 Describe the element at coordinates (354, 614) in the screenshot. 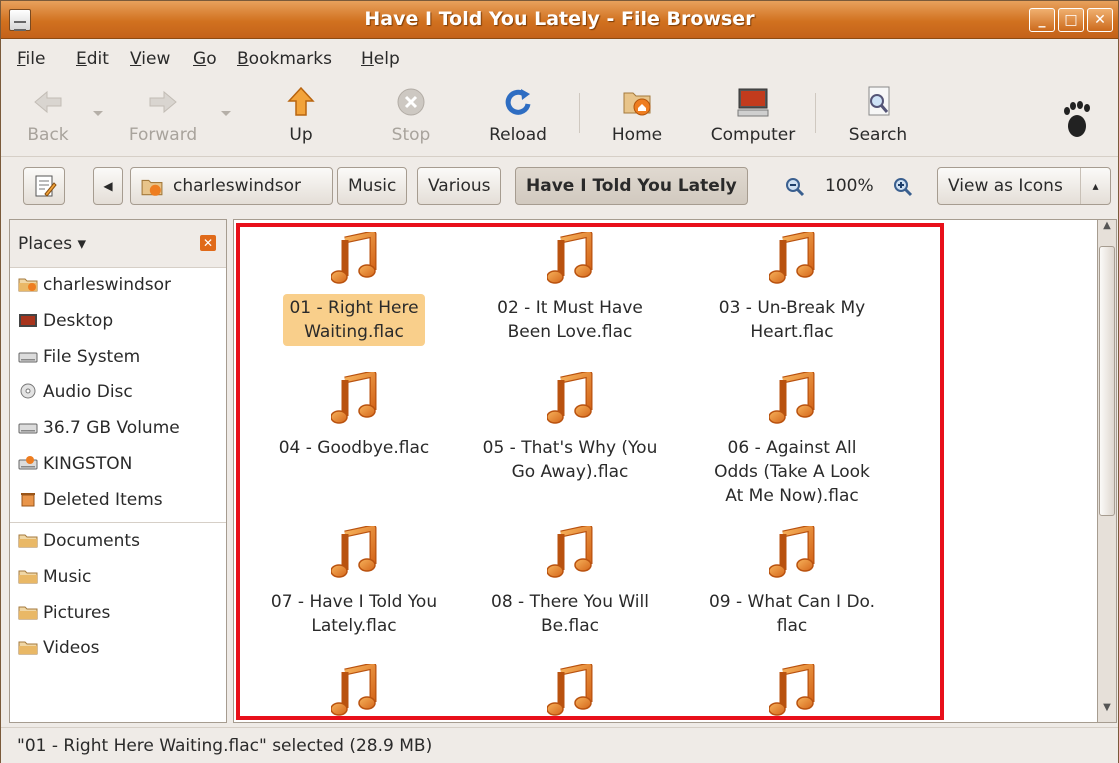

I see `file-name: 07 - Have I Told You Lately.flac` at that location.